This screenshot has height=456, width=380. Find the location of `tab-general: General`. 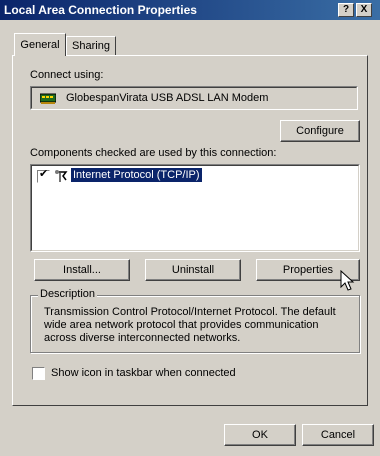

tab-general: General is located at coordinates (40, 44).